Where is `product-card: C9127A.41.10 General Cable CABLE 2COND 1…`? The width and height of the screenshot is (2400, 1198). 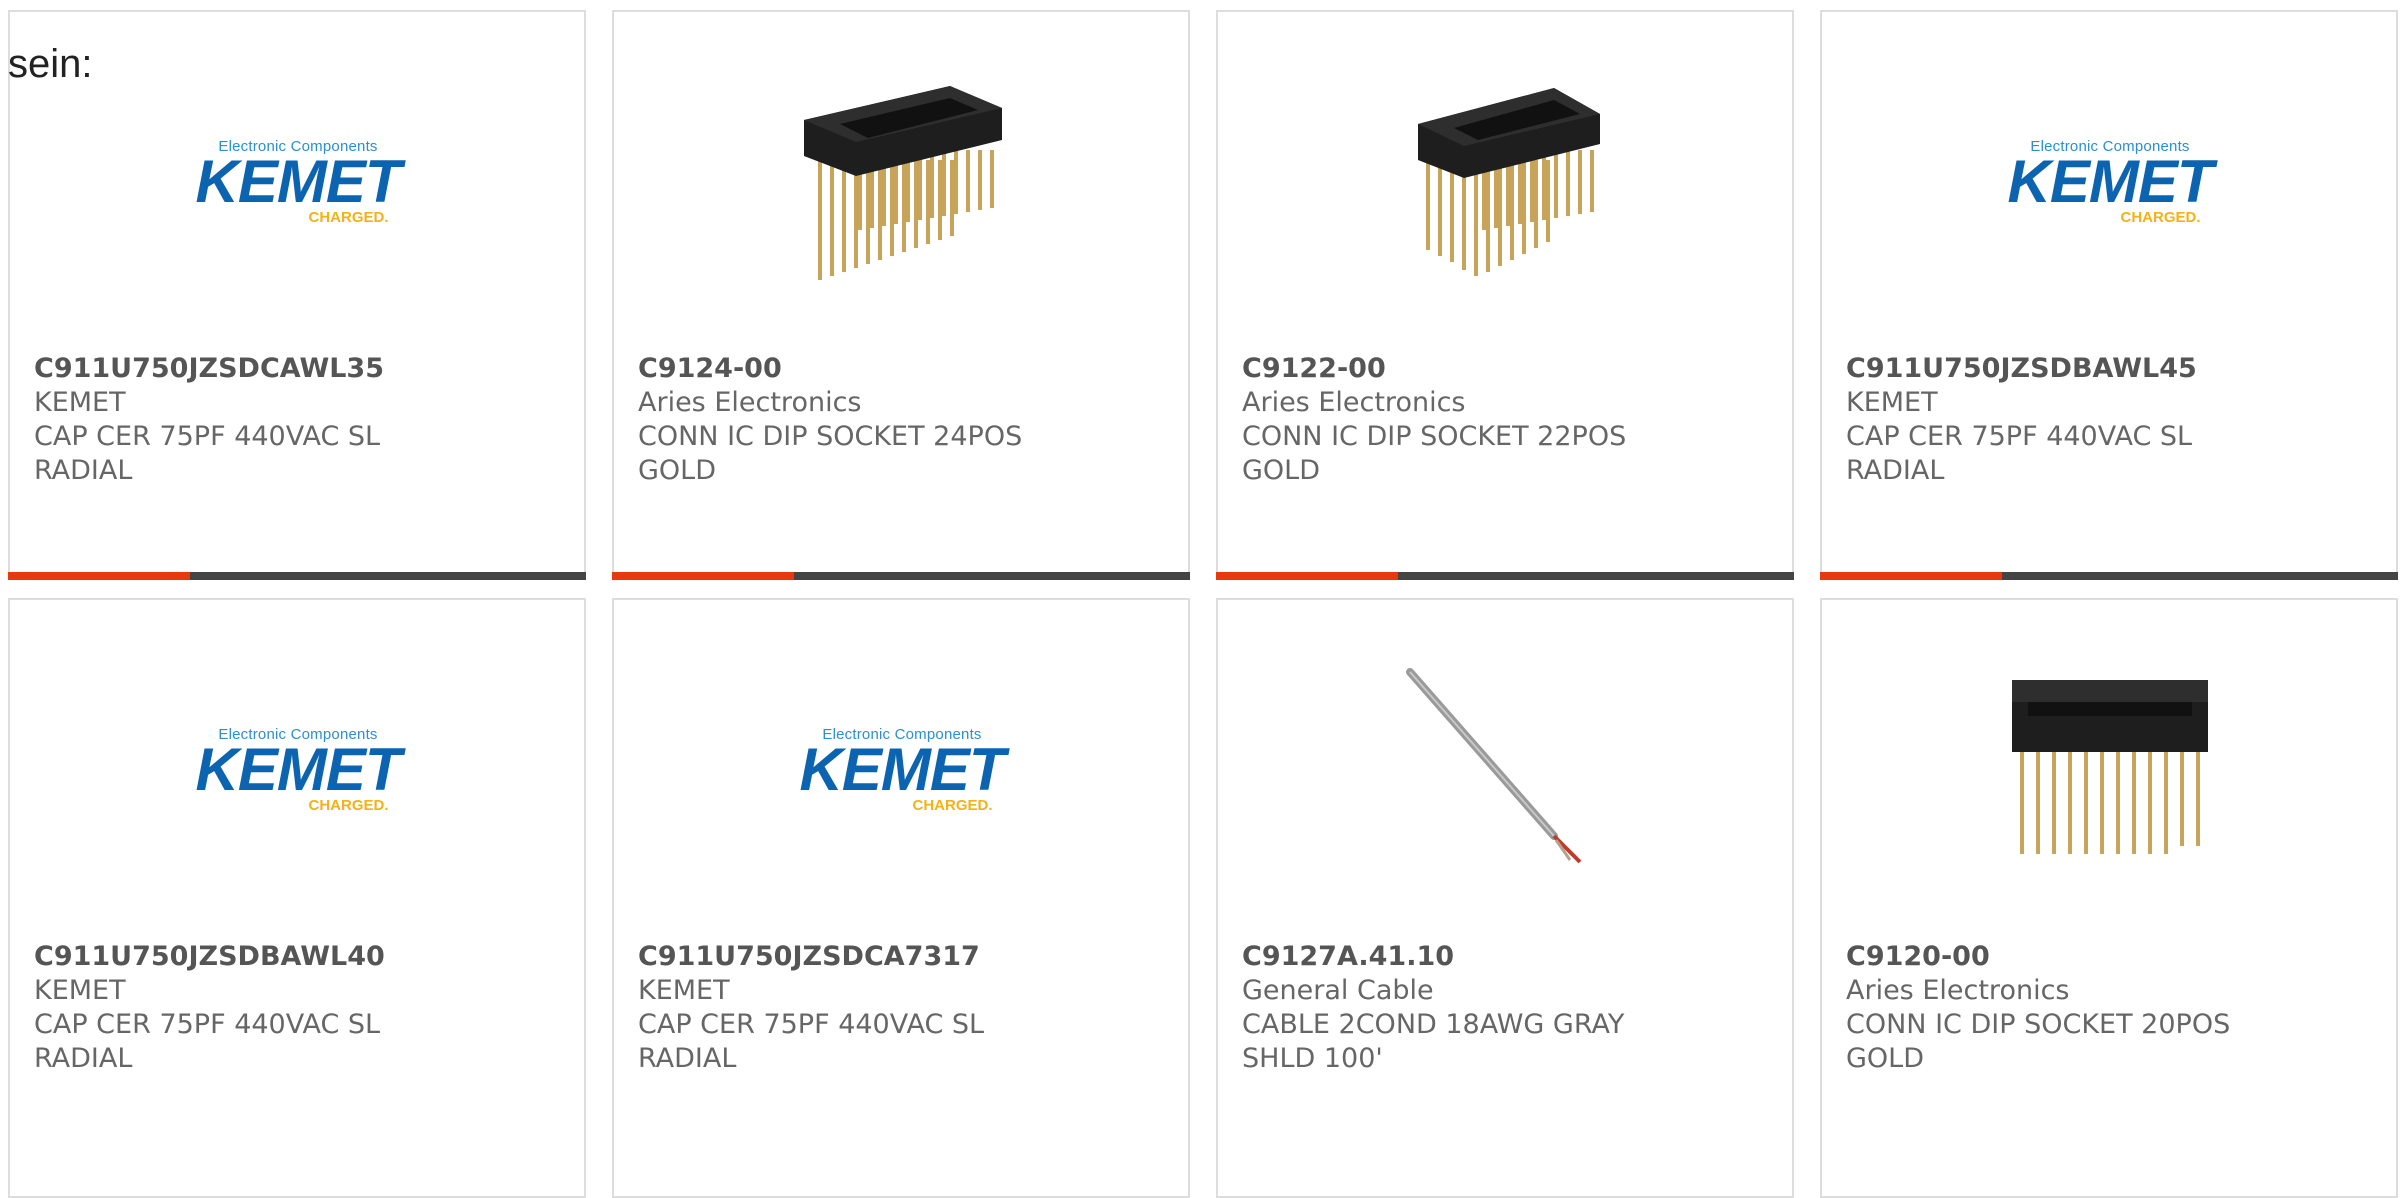
product-card: C9127A.41.10 General Cable CABLE 2COND 1… is located at coordinates (1505, 898).